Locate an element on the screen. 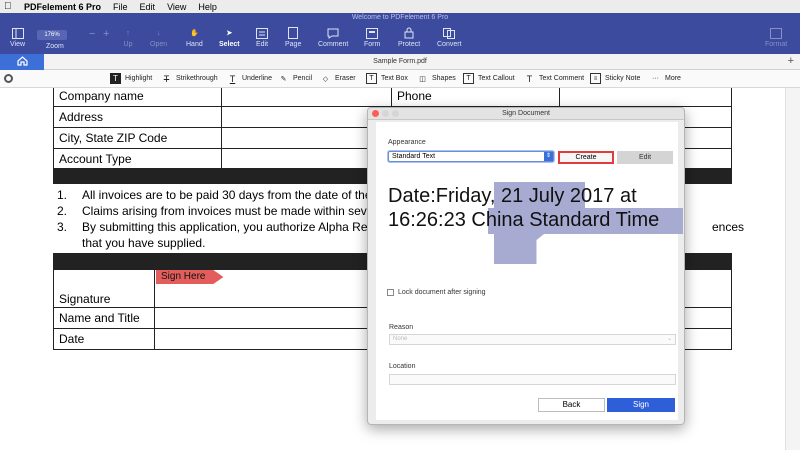 This screenshot has width=800, height=450. text-comment-tool: T Text Comment is located at coordinates (554, 78).